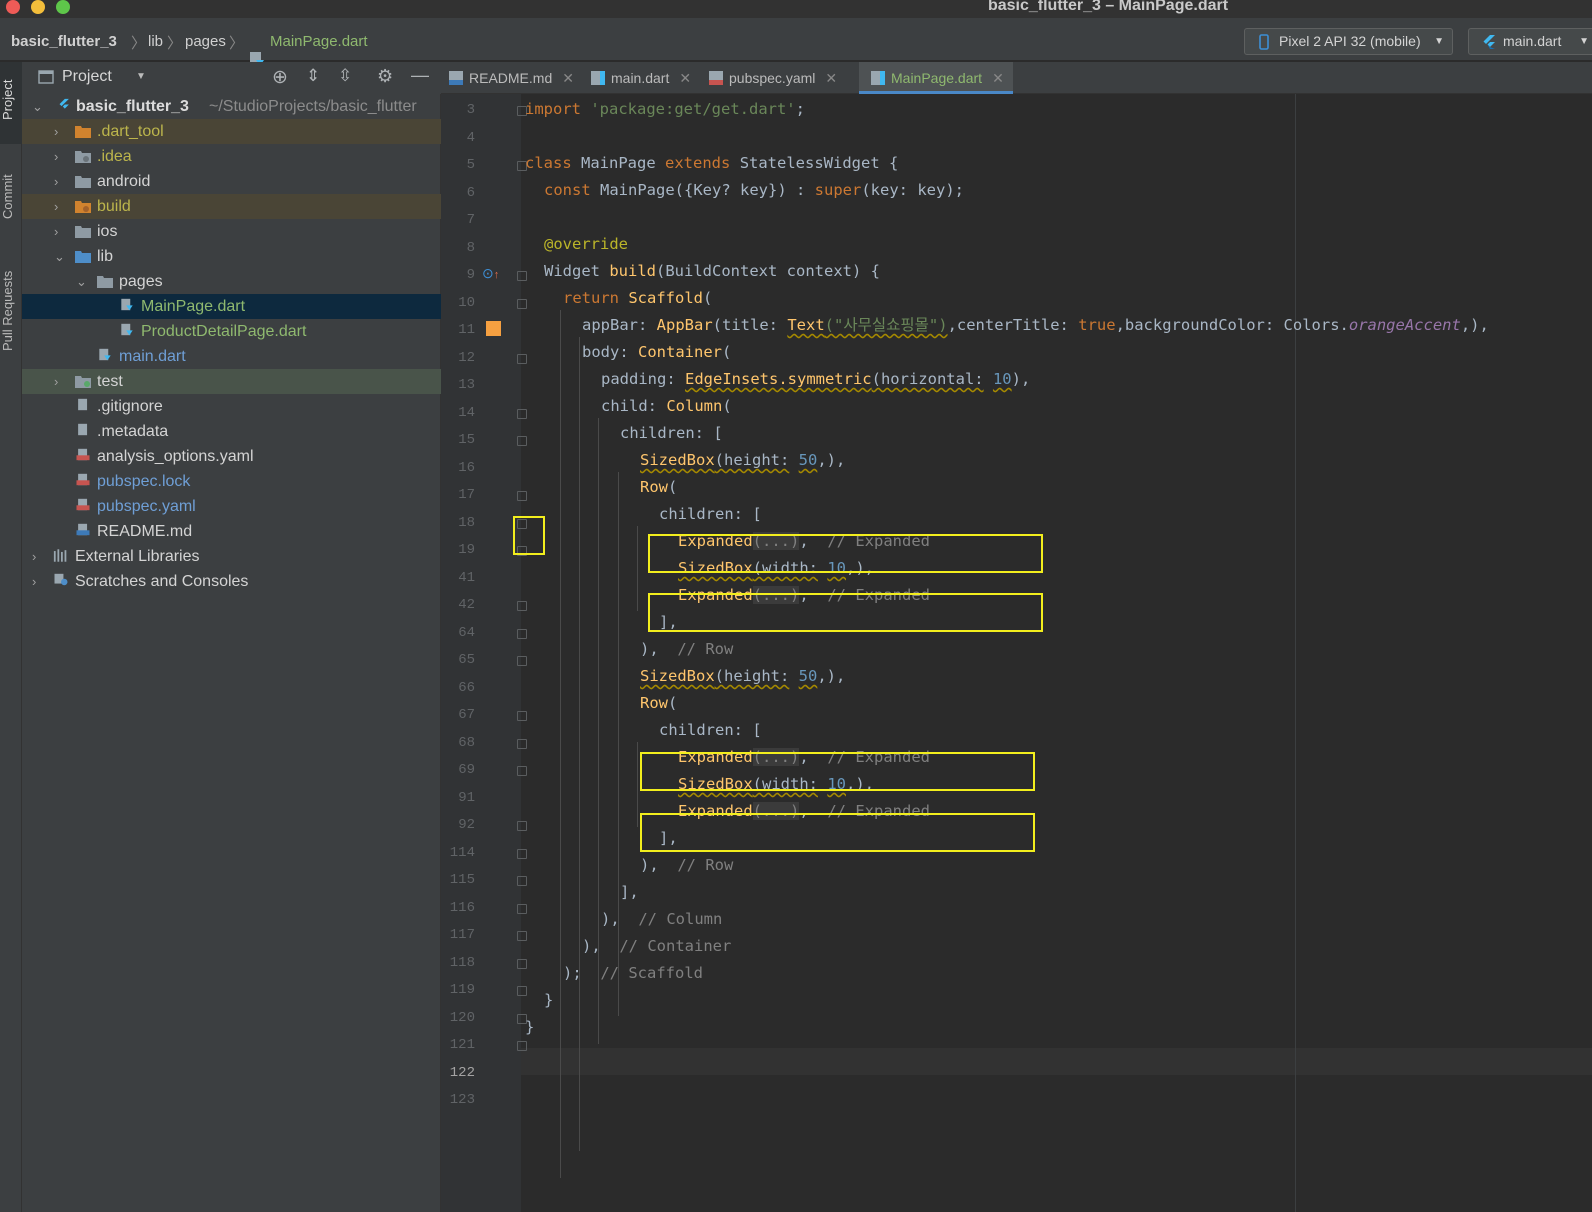 Image resolution: width=1592 pixels, height=1212 pixels. What do you see at coordinates (466, 577) in the screenshot?
I see `line-number: 41` at bounding box center [466, 577].